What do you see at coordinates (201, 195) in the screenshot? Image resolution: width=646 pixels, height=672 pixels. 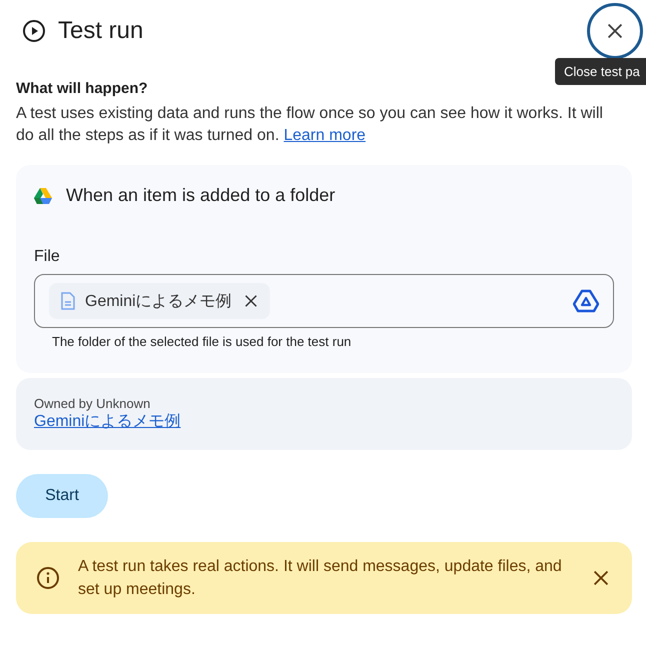 I see `trigger-title: When an item is added to a folder` at bounding box center [201, 195].